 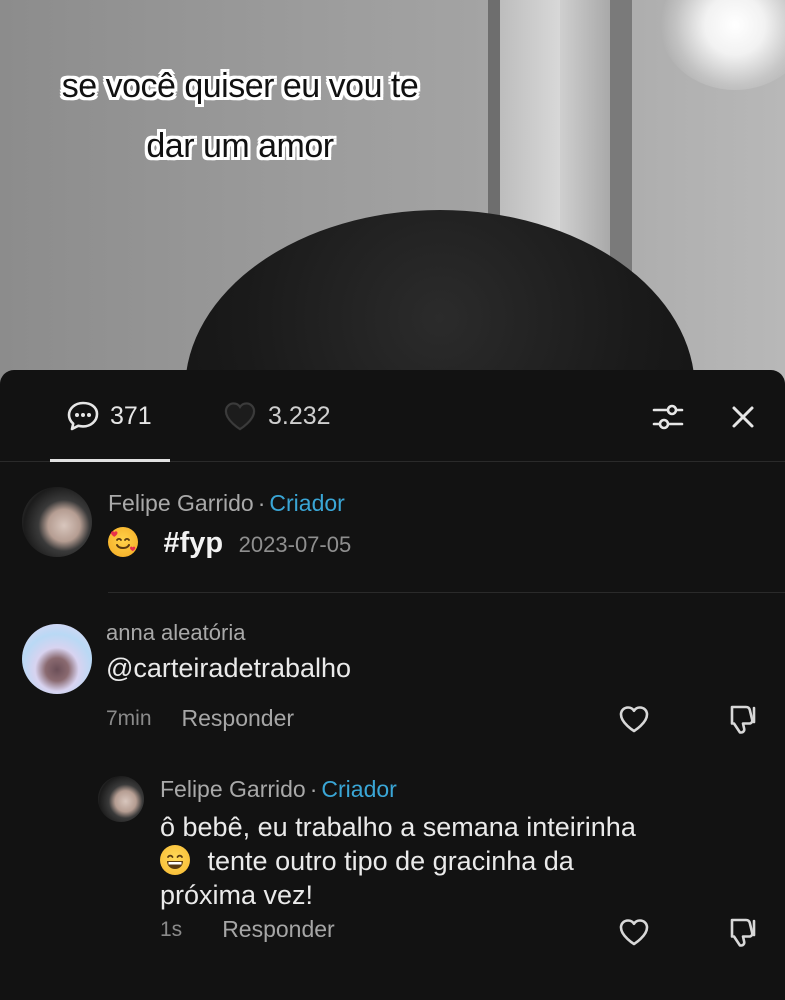 I want to click on sliders-icon, so click(x=668, y=417).